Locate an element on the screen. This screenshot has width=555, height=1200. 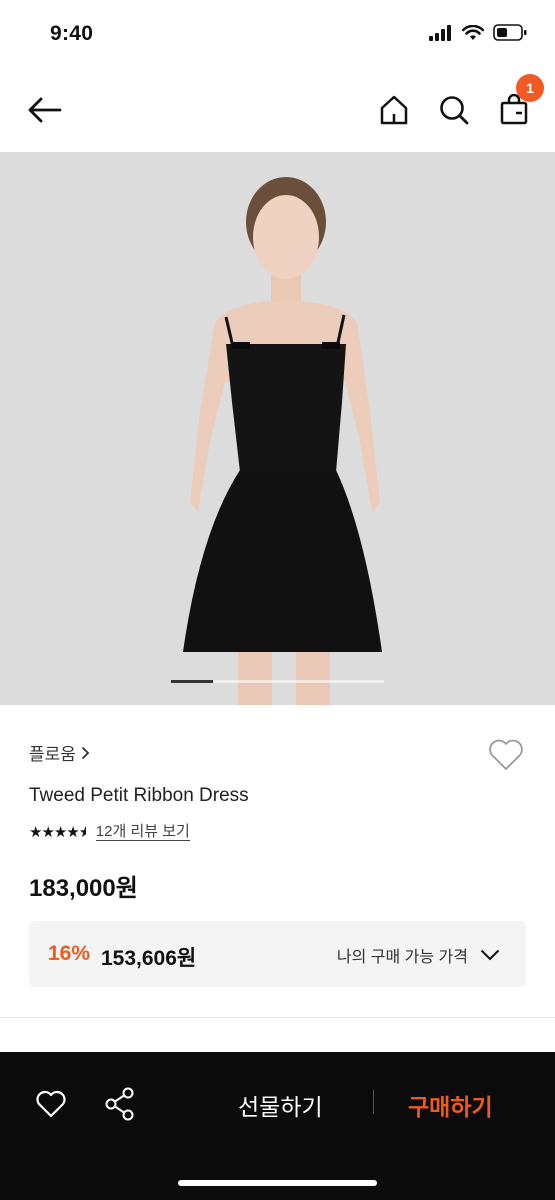
status-time: 9:40 is located at coordinates (72, 33).